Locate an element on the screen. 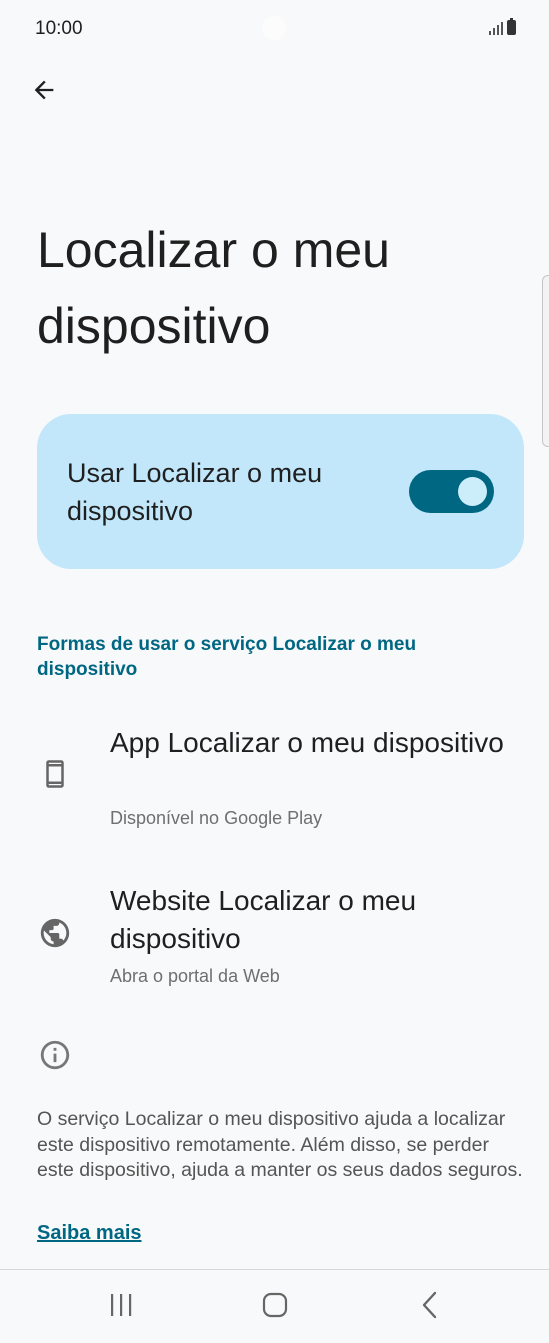 Image resolution: width=549 pixels, height=1343 pixels. home-button is located at coordinates (275, 1305).